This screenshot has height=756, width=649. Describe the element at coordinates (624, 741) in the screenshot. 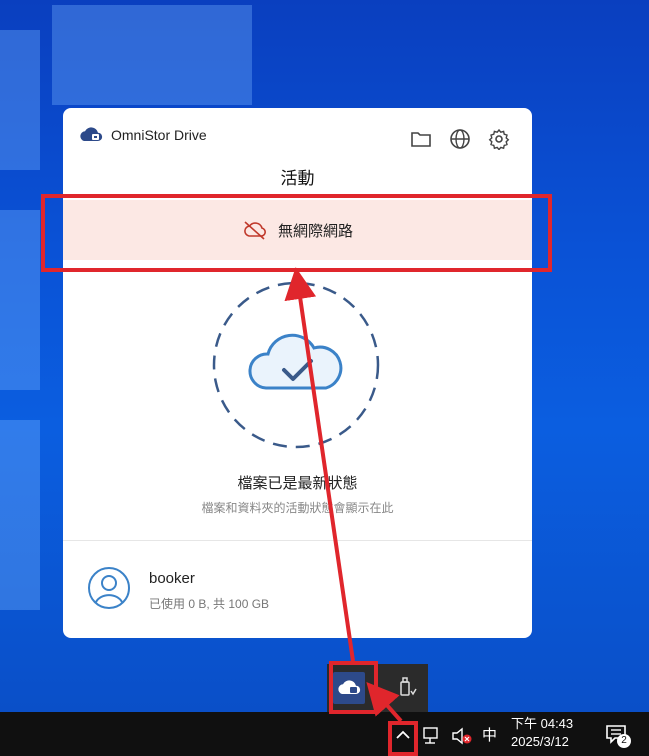

I see `notification-count-badge: 2` at that location.